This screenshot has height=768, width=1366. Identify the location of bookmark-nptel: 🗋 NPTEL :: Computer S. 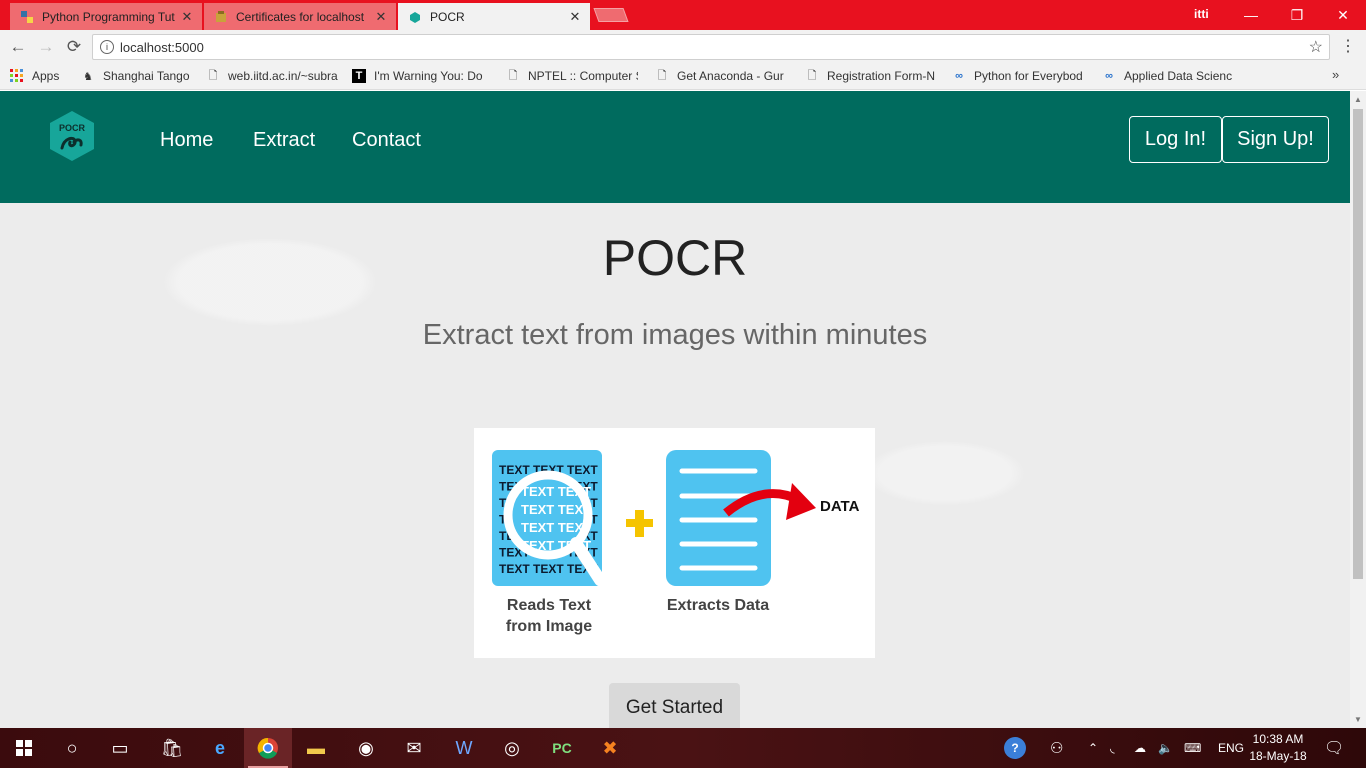
(572, 76).